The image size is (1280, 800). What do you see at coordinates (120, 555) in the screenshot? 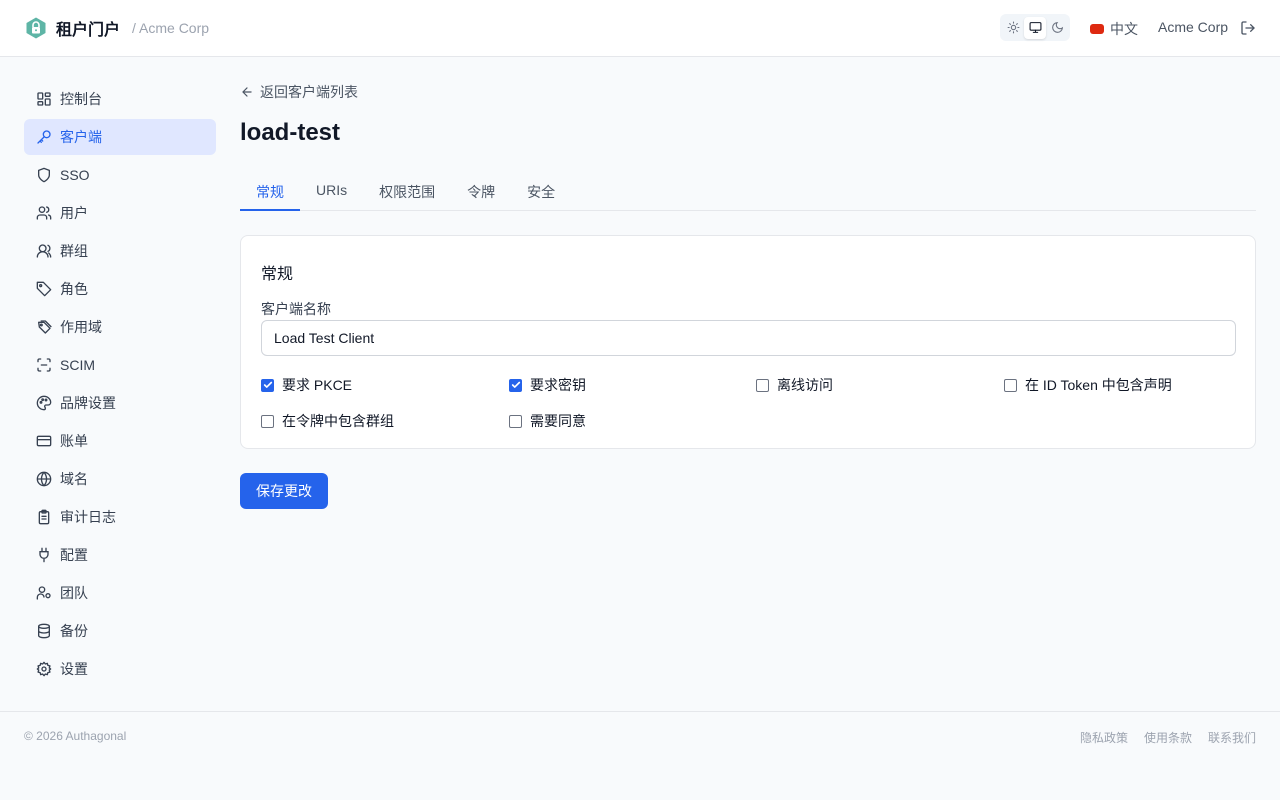
I see `sidebar-item-config: 配置` at bounding box center [120, 555].